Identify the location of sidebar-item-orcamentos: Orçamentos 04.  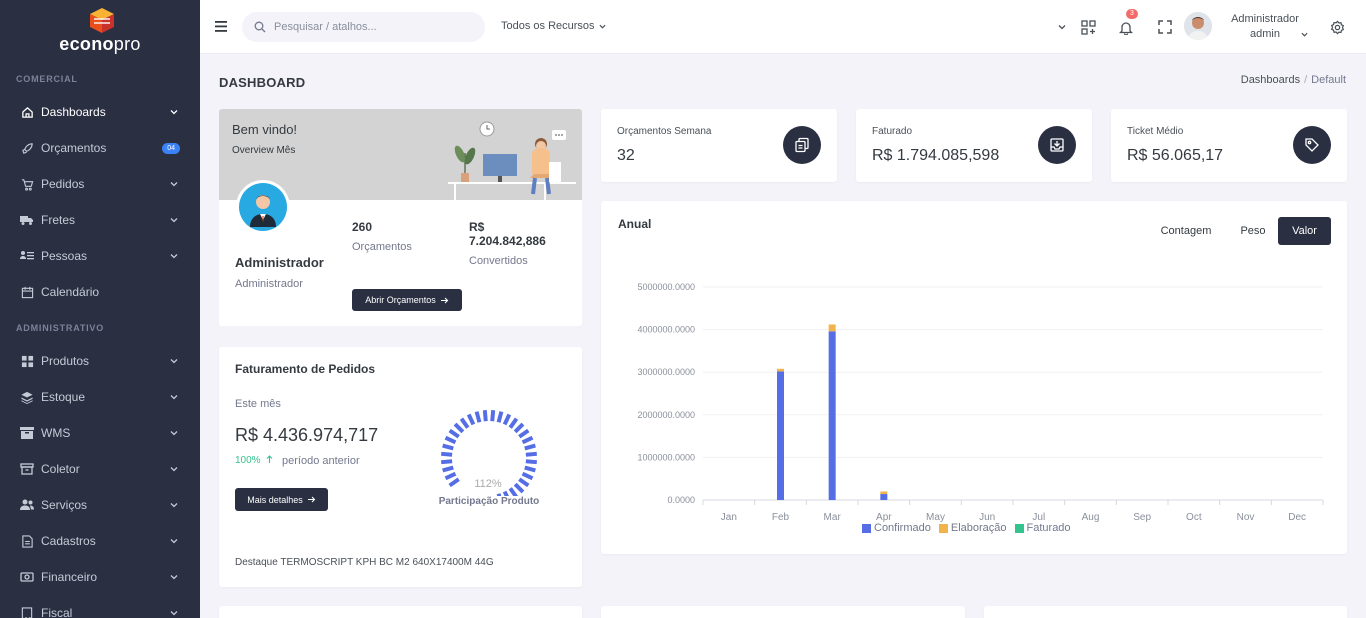
(100, 148).